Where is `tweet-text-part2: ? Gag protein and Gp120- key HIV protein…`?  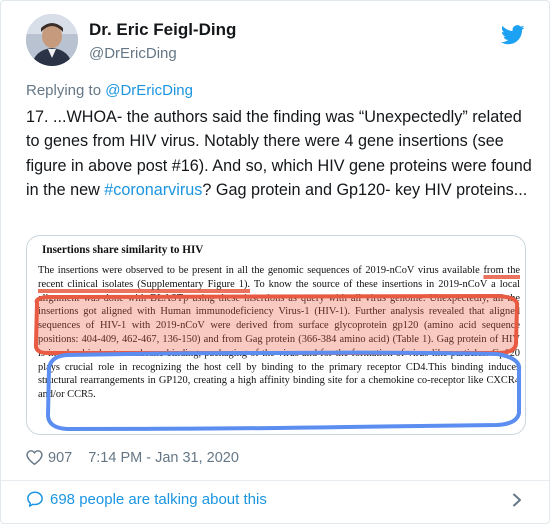
tweet-text-part2: ? Gag protein and Gp120- key HIV protein… is located at coordinates (365, 190).